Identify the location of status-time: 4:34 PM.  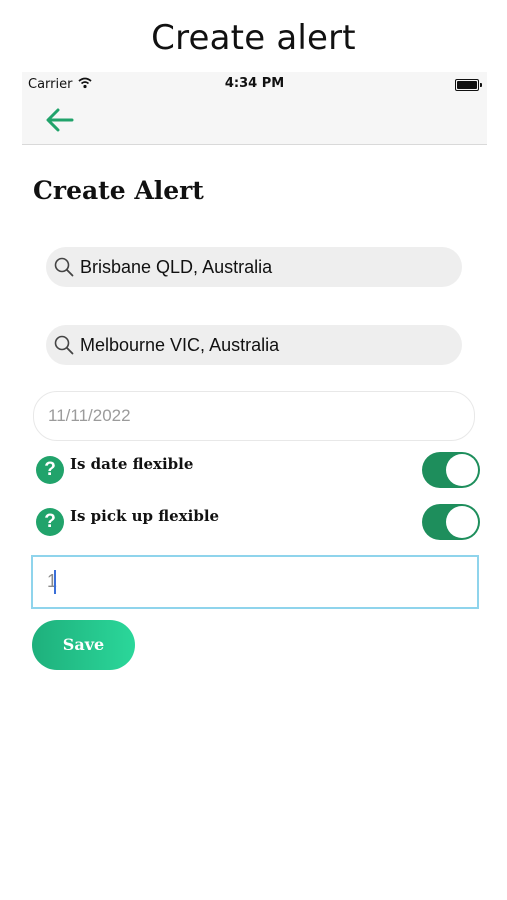
(254, 83).